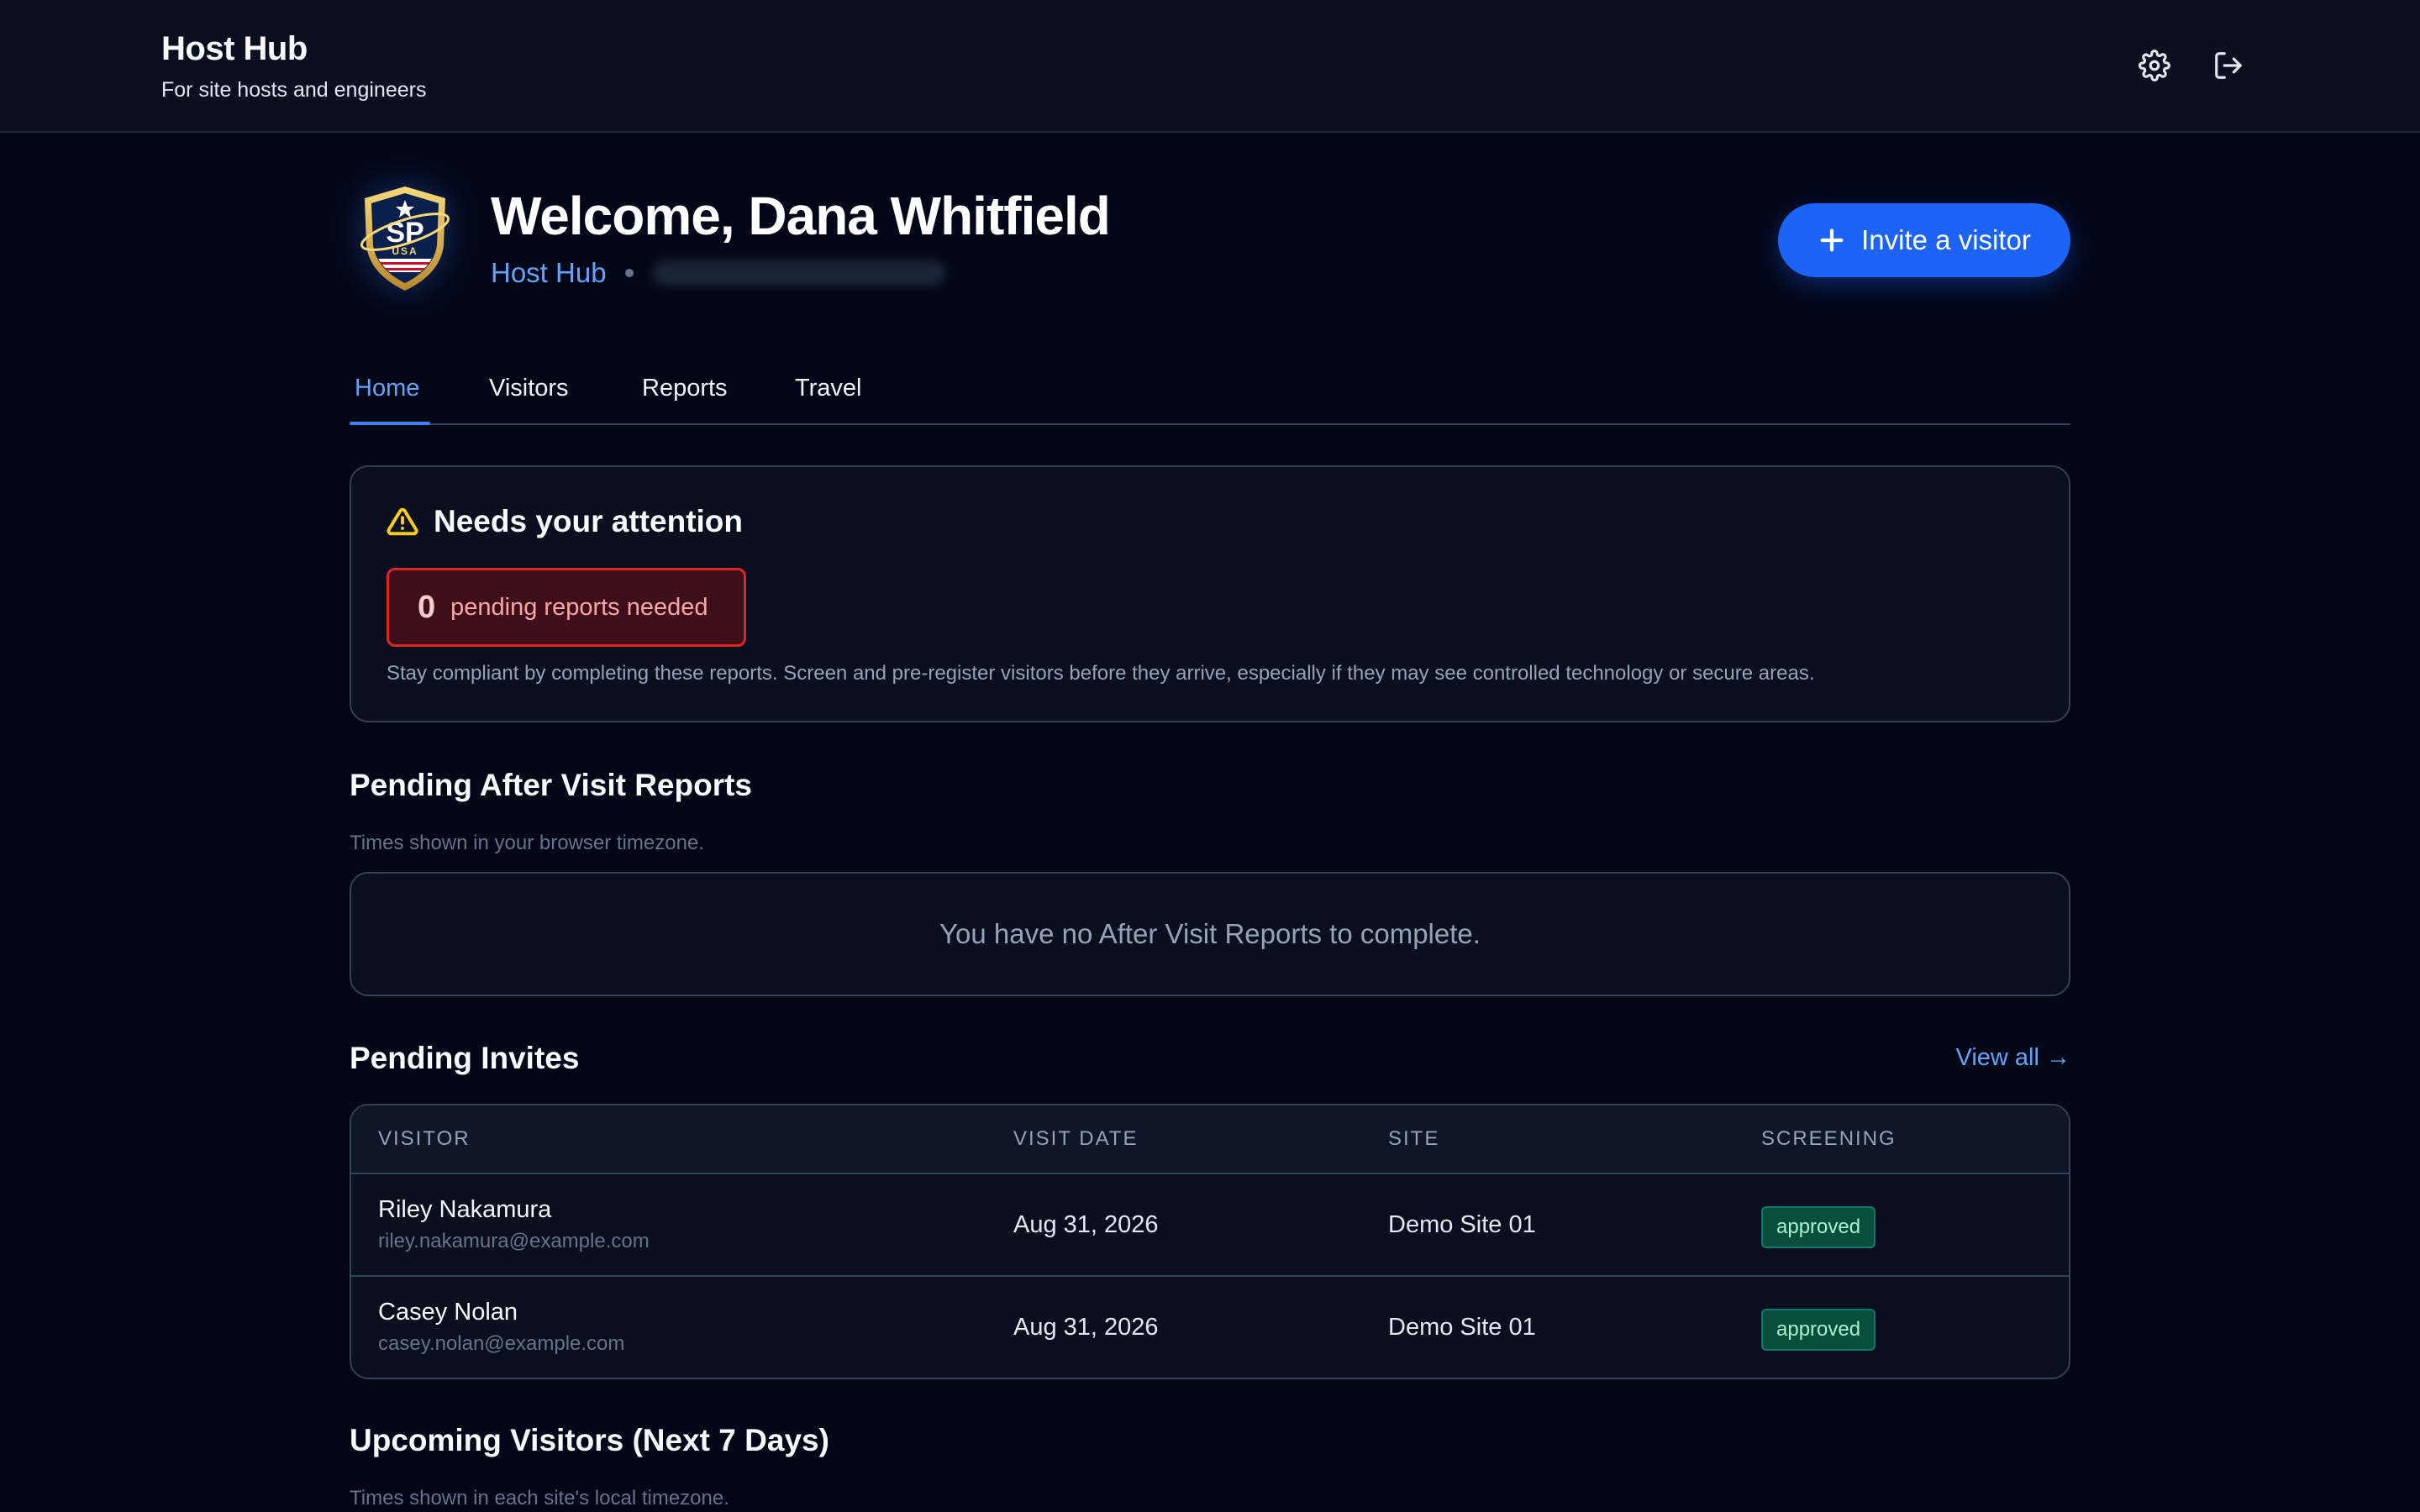  I want to click on tab-bar: Home Visitors Reports Travel, so click(1210, 391).